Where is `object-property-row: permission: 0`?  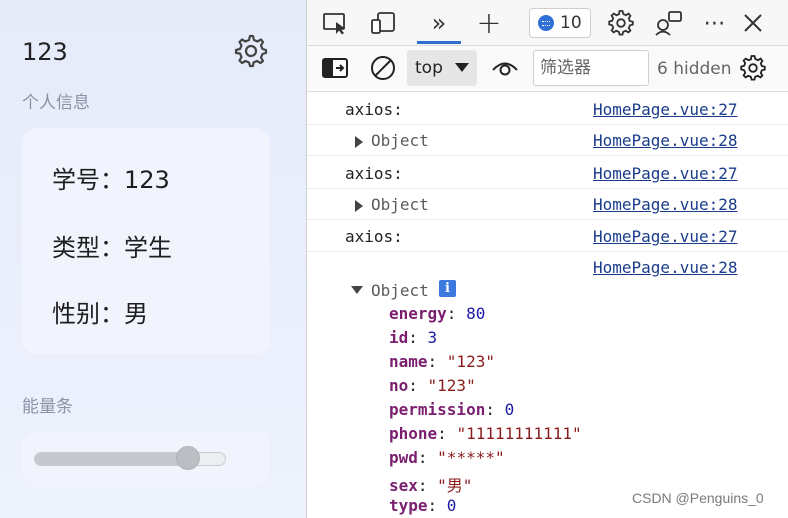 object-property-row: permission: 0 is located at coordinates (452, 409).